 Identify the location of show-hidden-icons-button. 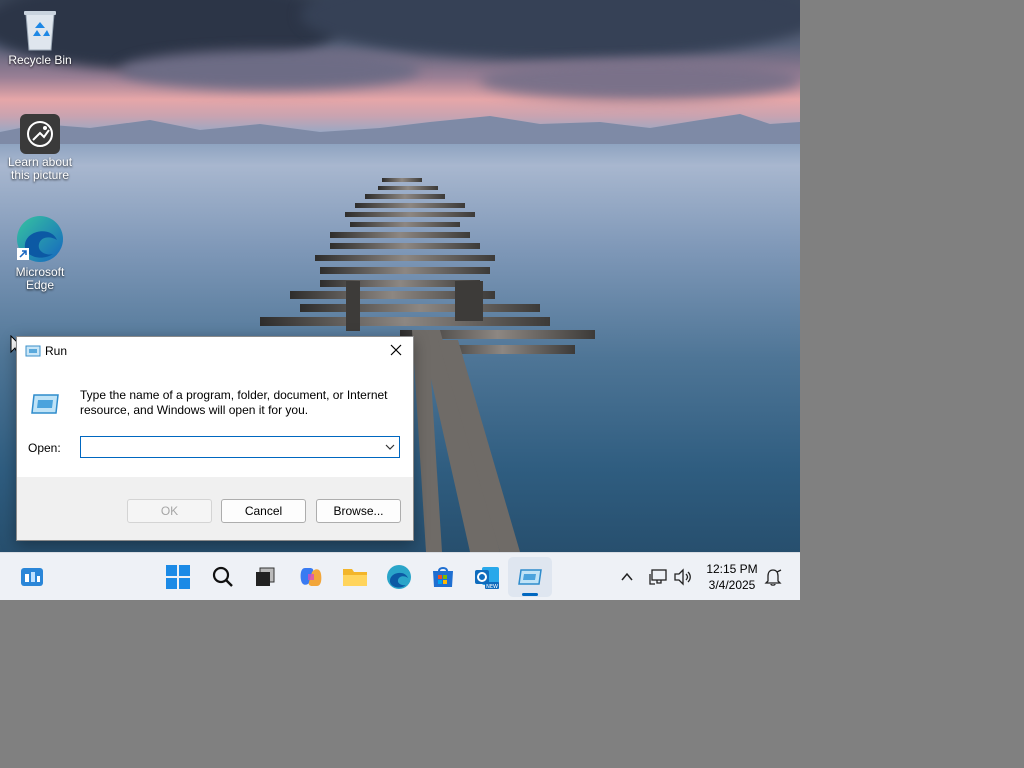
(627, 577).